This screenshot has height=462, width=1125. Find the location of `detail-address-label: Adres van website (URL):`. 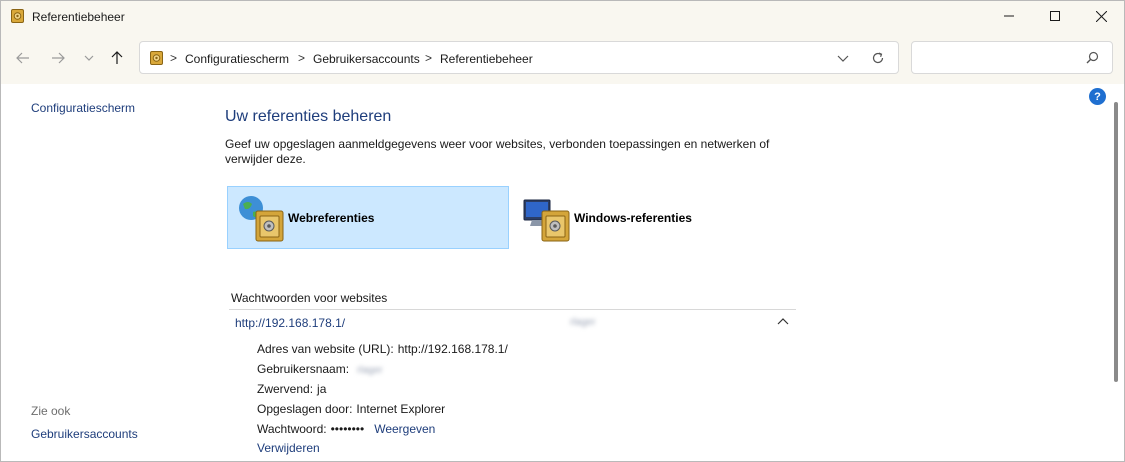

detail-address-label: Adres van website (URL): is located at coordinates (325, 349).